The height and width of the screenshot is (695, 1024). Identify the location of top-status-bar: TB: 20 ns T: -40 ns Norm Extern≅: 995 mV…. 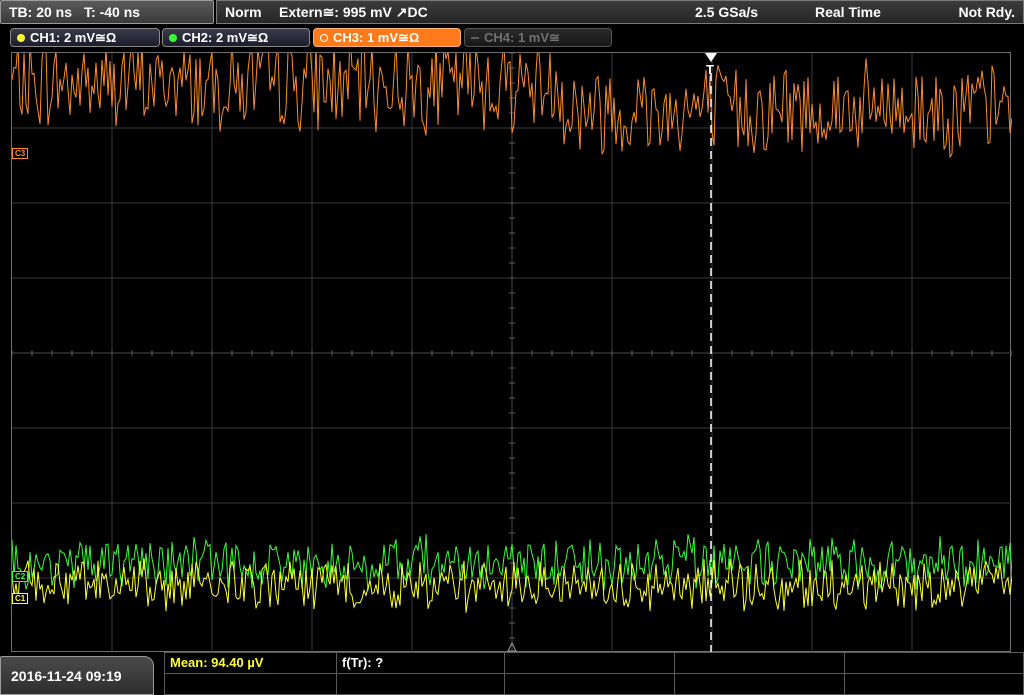
(512, 12).